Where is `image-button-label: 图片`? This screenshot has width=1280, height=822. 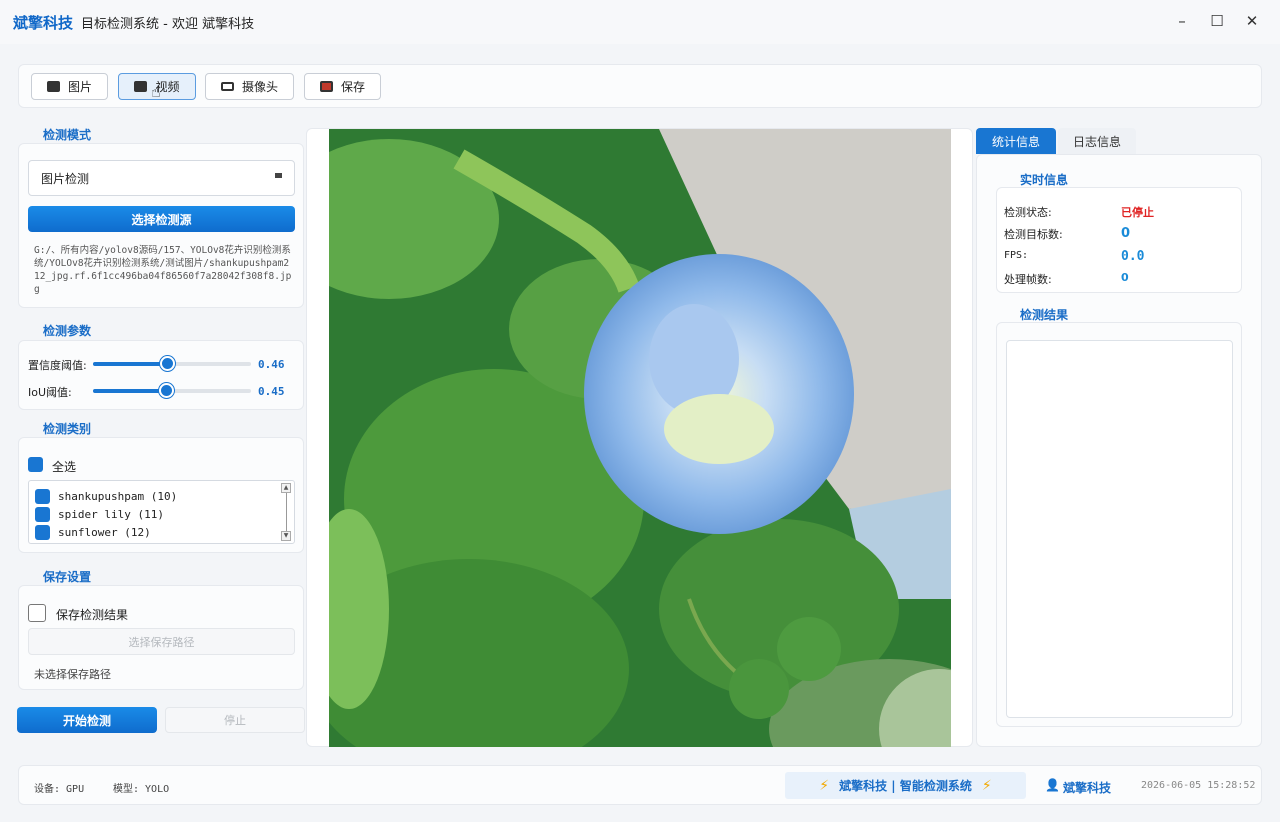 image-button-label: 图片 is located at coordinates (79, 87).